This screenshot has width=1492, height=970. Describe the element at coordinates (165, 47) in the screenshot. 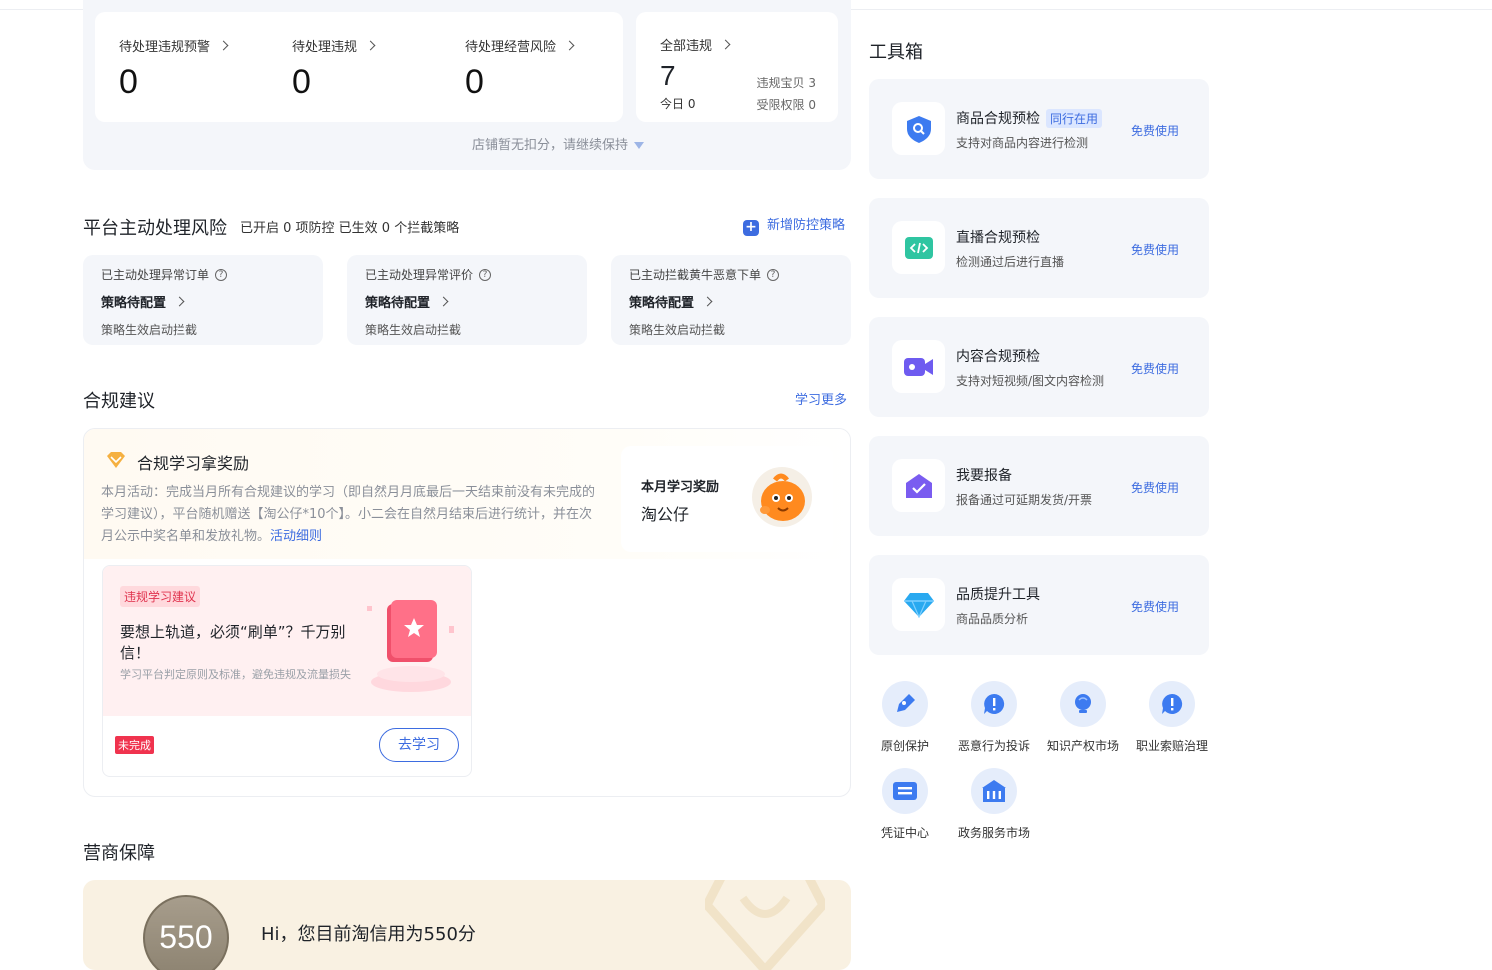

I see `metric-label: 待处理违规预警` at that location.